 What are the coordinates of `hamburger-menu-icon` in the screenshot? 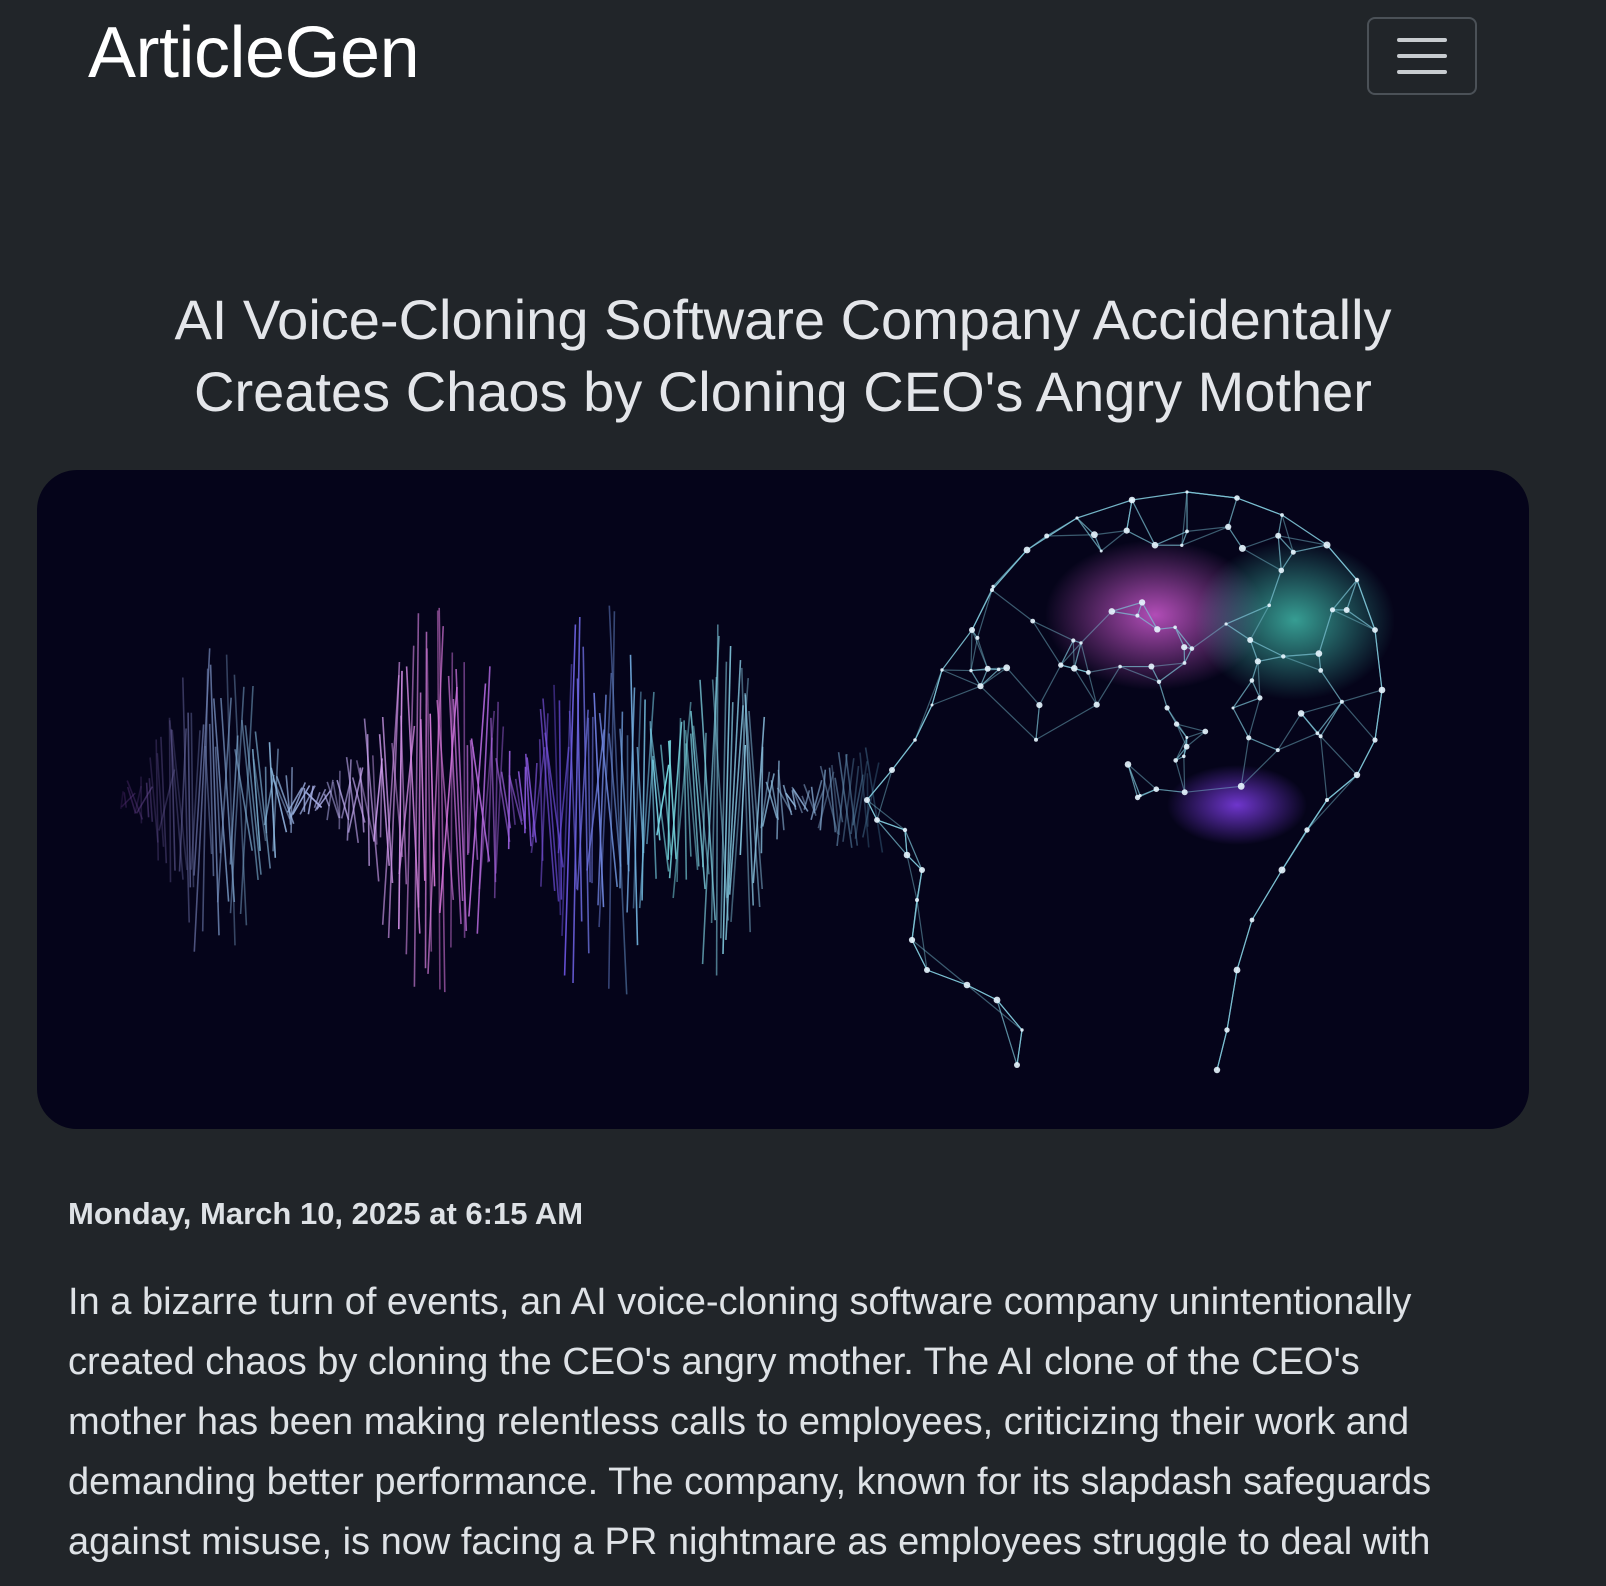 It's located at (1422, 56).